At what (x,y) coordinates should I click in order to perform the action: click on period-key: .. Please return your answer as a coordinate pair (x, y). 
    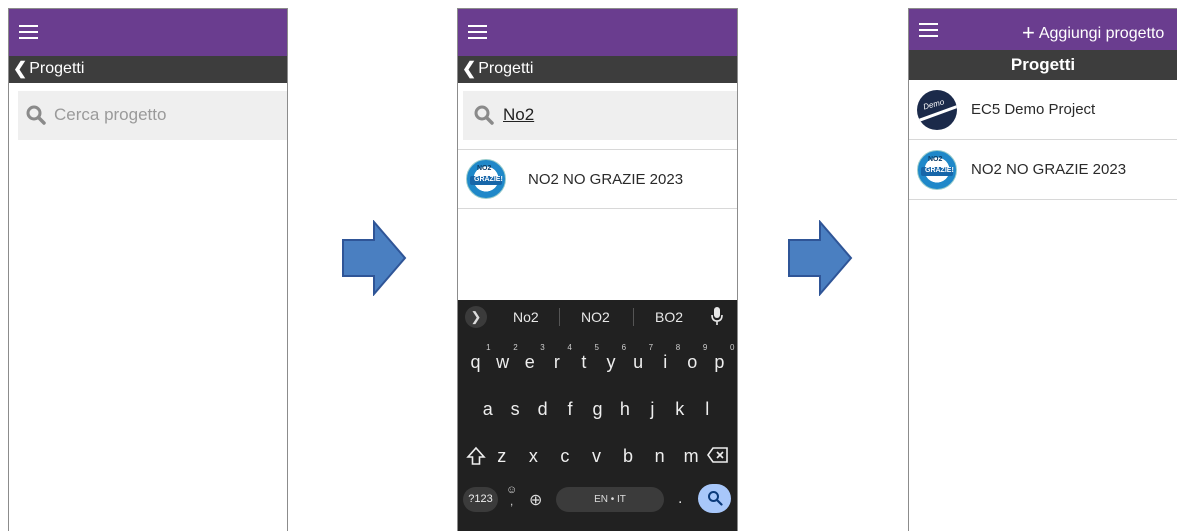
    Looking at the image, I should click on (680, 499).